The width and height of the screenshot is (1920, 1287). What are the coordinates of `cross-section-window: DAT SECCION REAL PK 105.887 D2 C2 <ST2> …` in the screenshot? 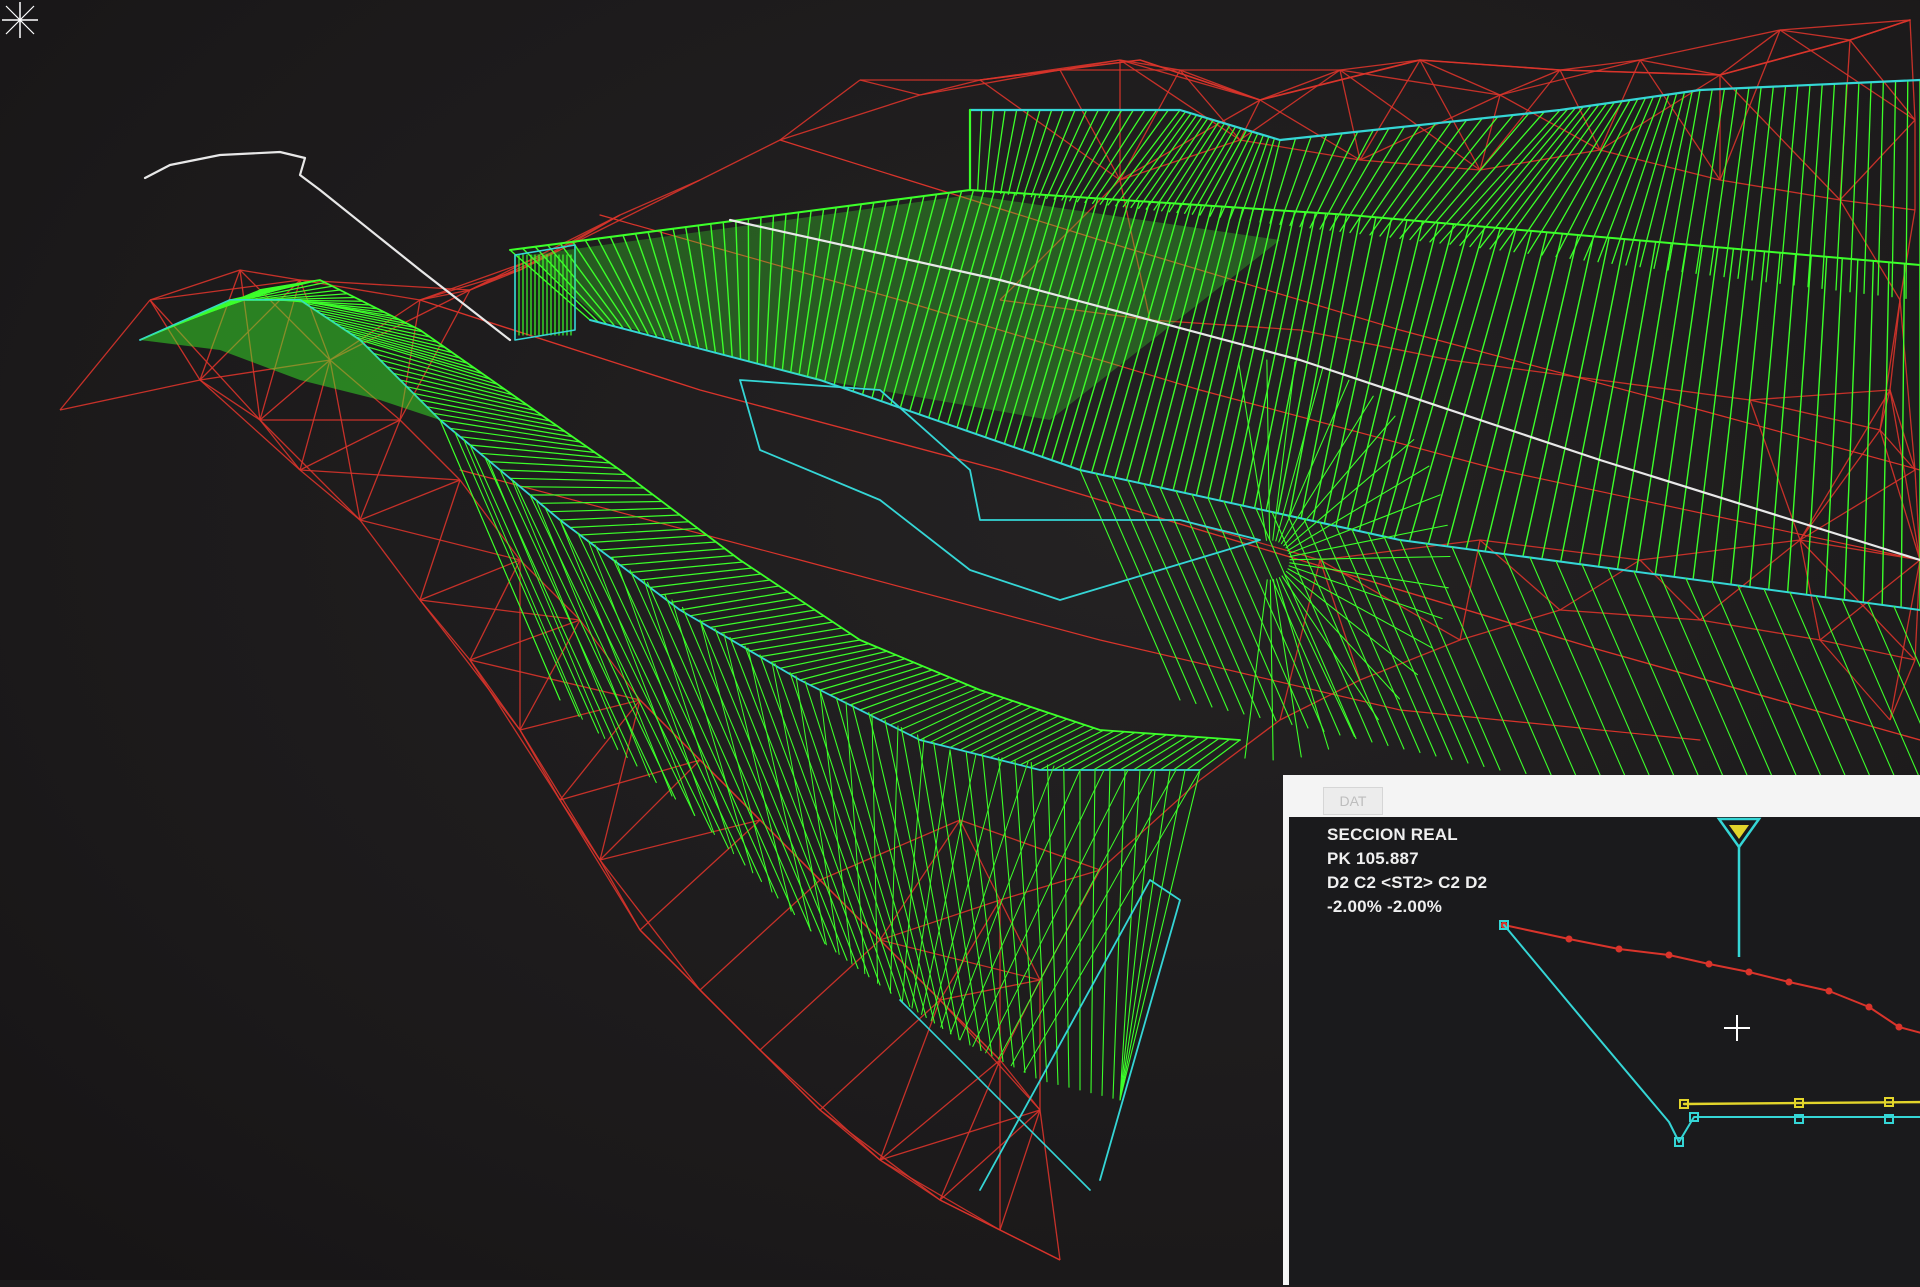 It's located at (1601, 1030).